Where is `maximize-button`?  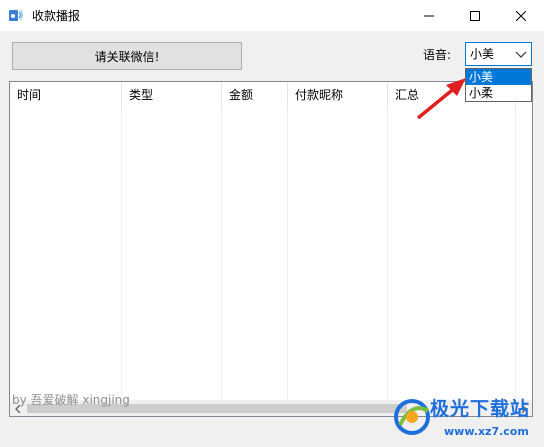 maximize-button is located at coordinates (475, 15).